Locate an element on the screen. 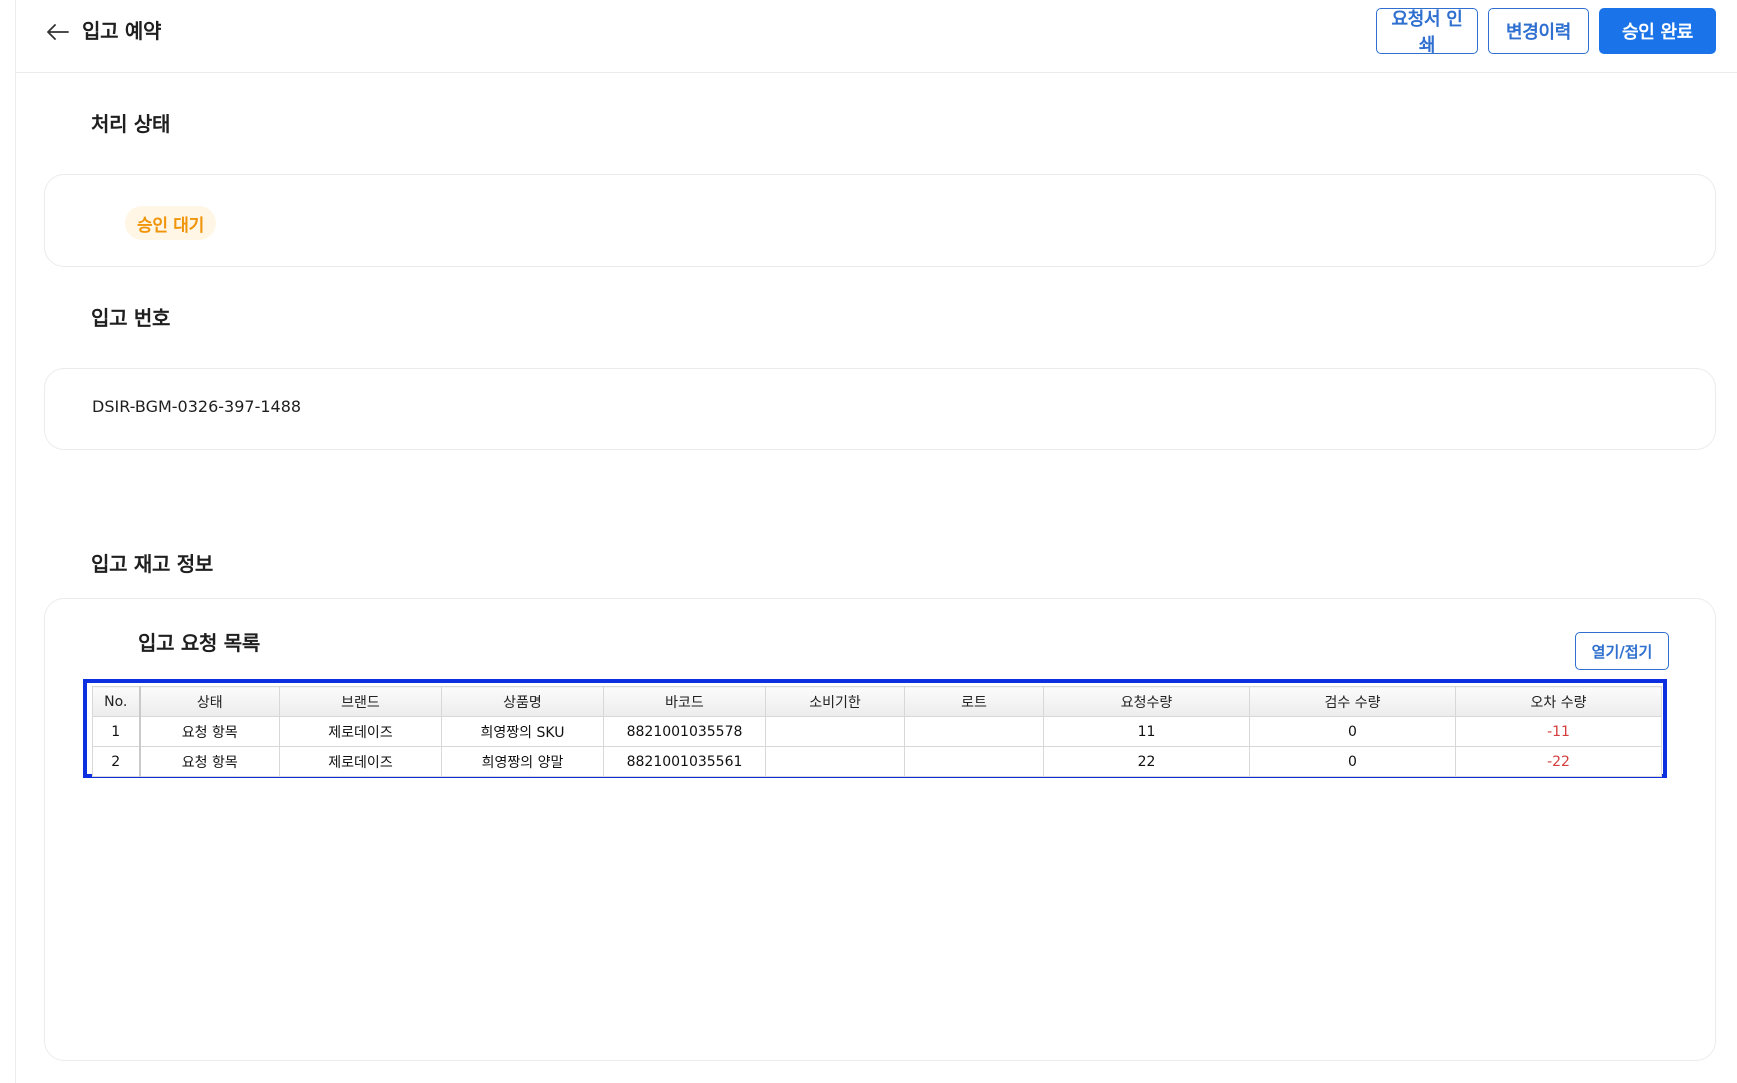 This screenshot has height=1083, width=1737. cell-product-name: 희영짱의 양말 is located at coordinates (522, 761).